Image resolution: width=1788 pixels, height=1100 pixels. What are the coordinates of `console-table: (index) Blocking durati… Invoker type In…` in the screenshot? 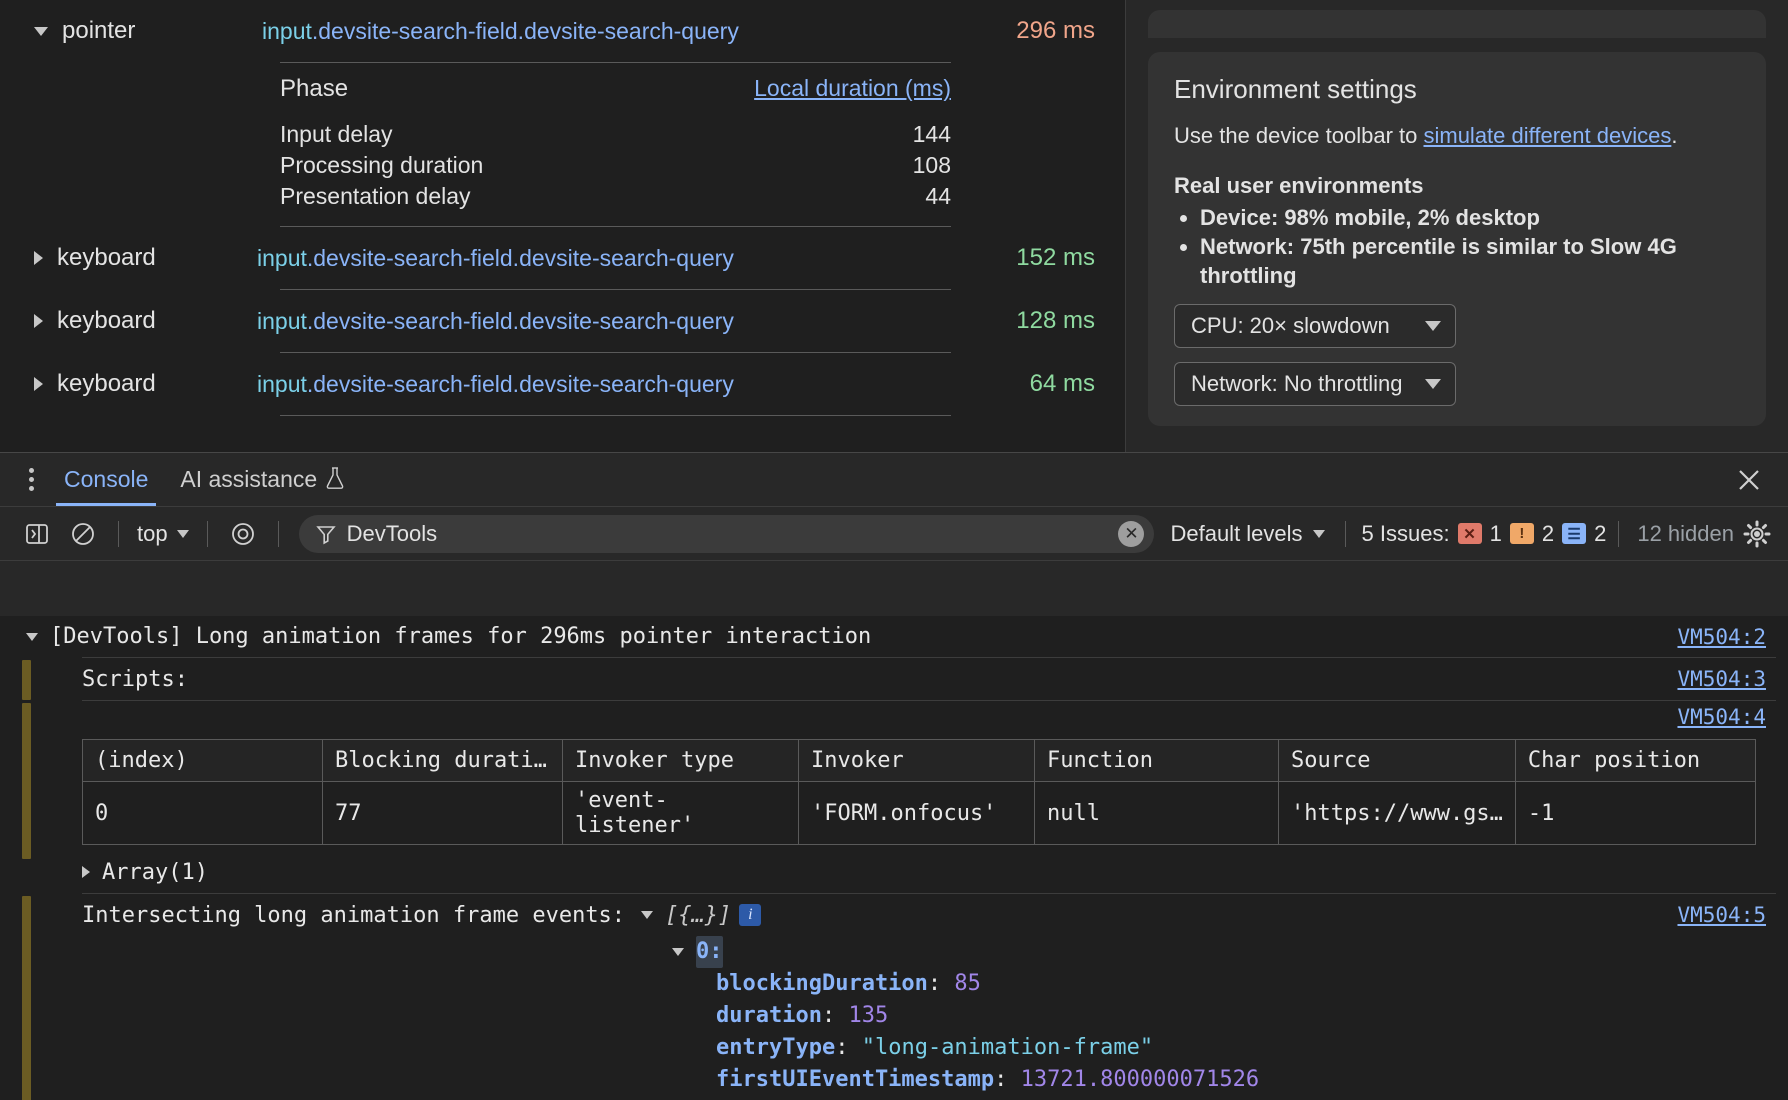 It's located at (919, 792).